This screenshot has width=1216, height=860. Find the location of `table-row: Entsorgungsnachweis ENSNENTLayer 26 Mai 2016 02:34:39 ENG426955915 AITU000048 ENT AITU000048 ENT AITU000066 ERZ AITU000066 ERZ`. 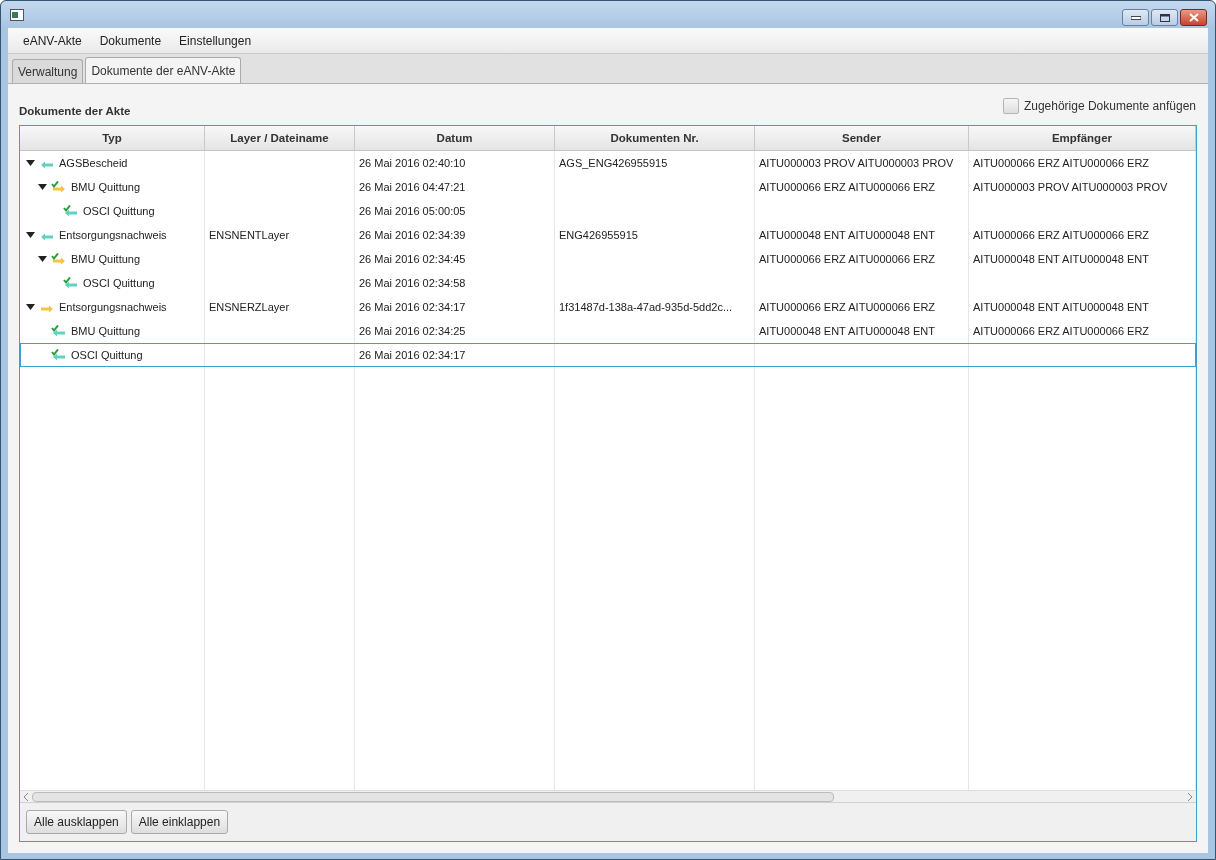

table-row: Entsorgungsnachweis ENSNENTLayer 26 Mai 2016 02:34:39 ENG426955915 AITU000048 ENT AITU000048 ENT AITU000066 ERZ AITU000066 ERZ is located at coordinates (608, 235).